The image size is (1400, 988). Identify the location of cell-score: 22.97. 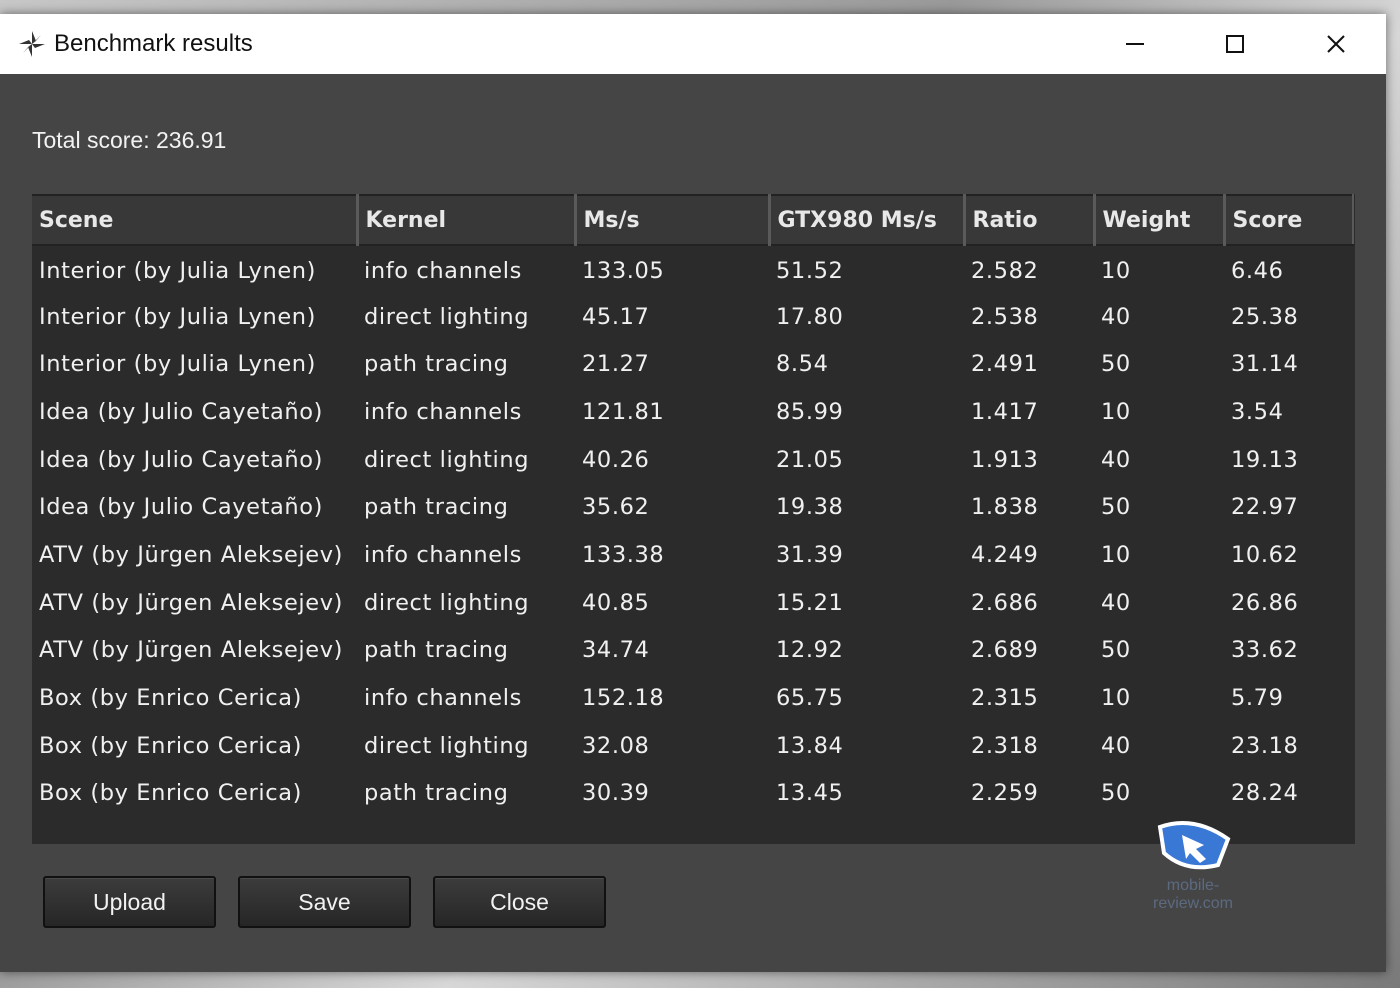
(1265, 507).